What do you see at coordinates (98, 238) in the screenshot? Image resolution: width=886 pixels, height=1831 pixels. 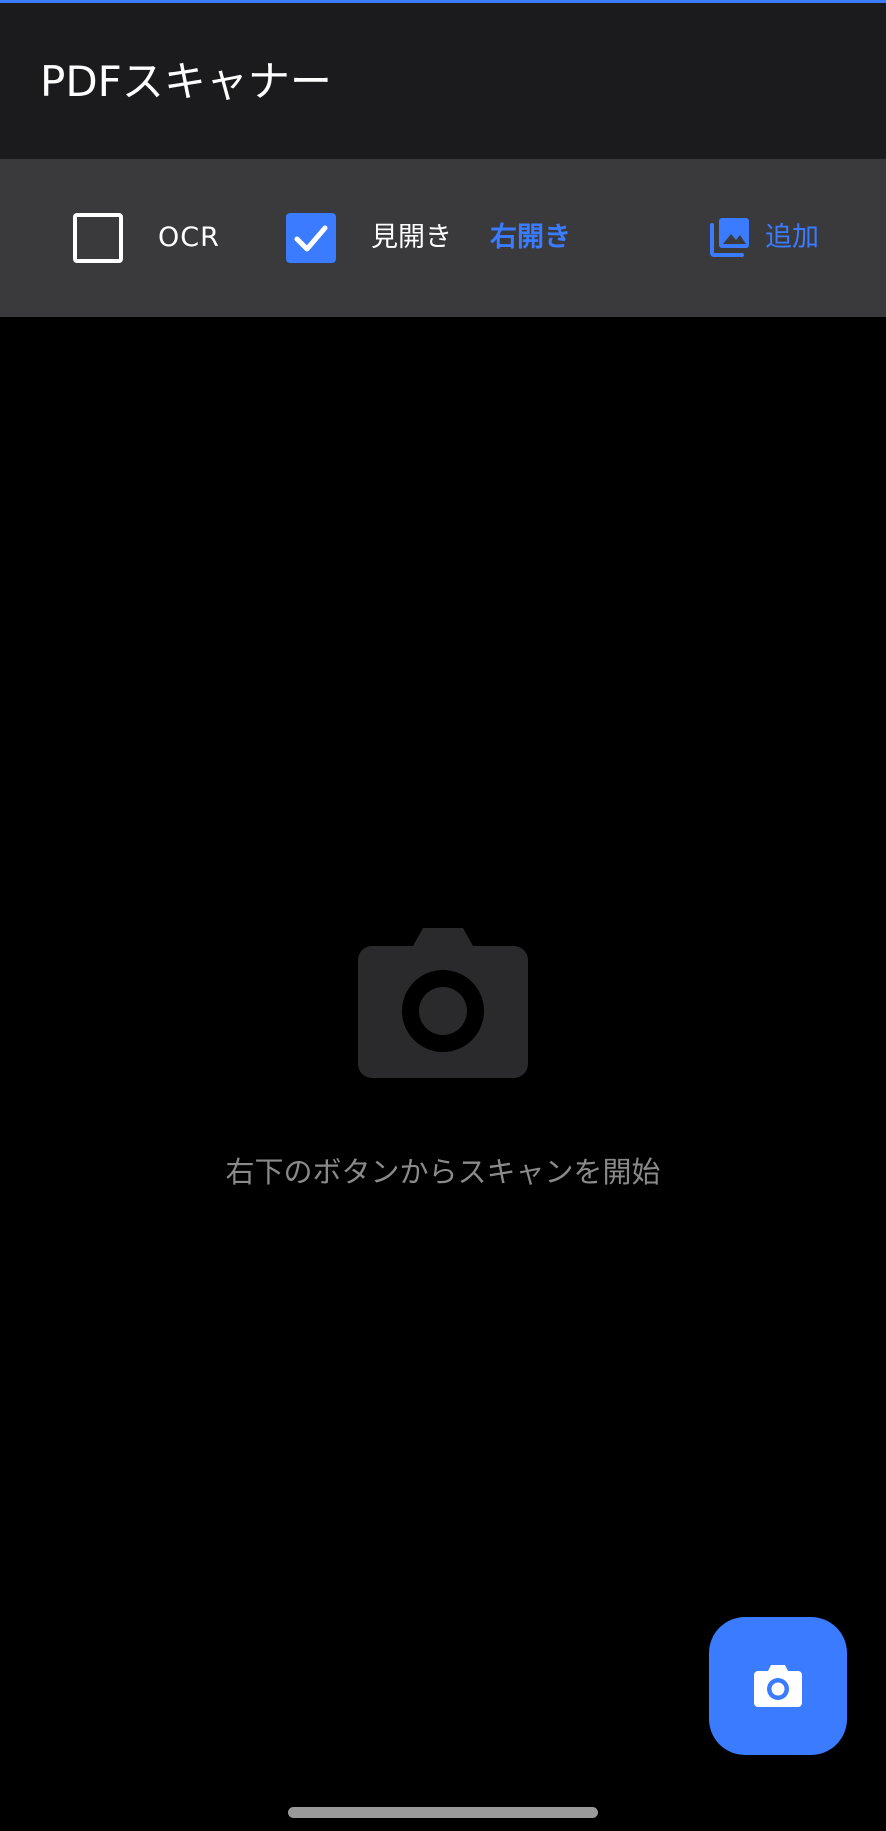 I see `ocr-checkbox` at bounding box center [98, 238].